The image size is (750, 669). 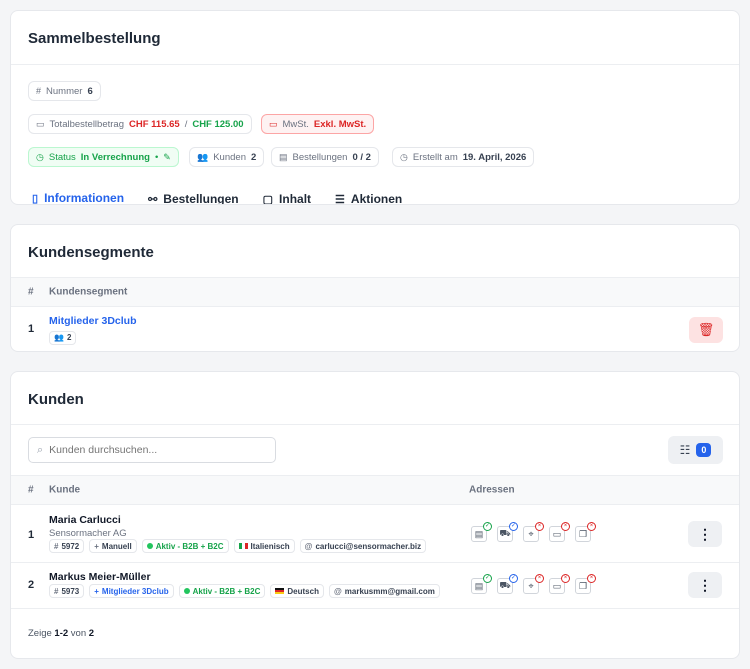 I want to click on created-chip: ◷ Erstellt am 19. April, 2026, so click(x=463, y=157).